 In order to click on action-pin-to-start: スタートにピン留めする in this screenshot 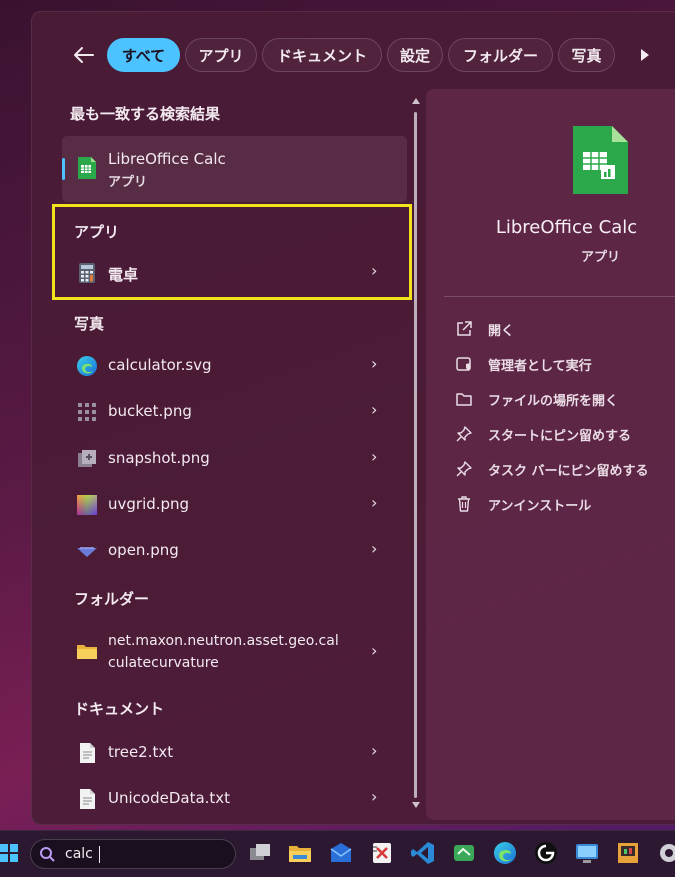, I will do `click(562, 434)`.